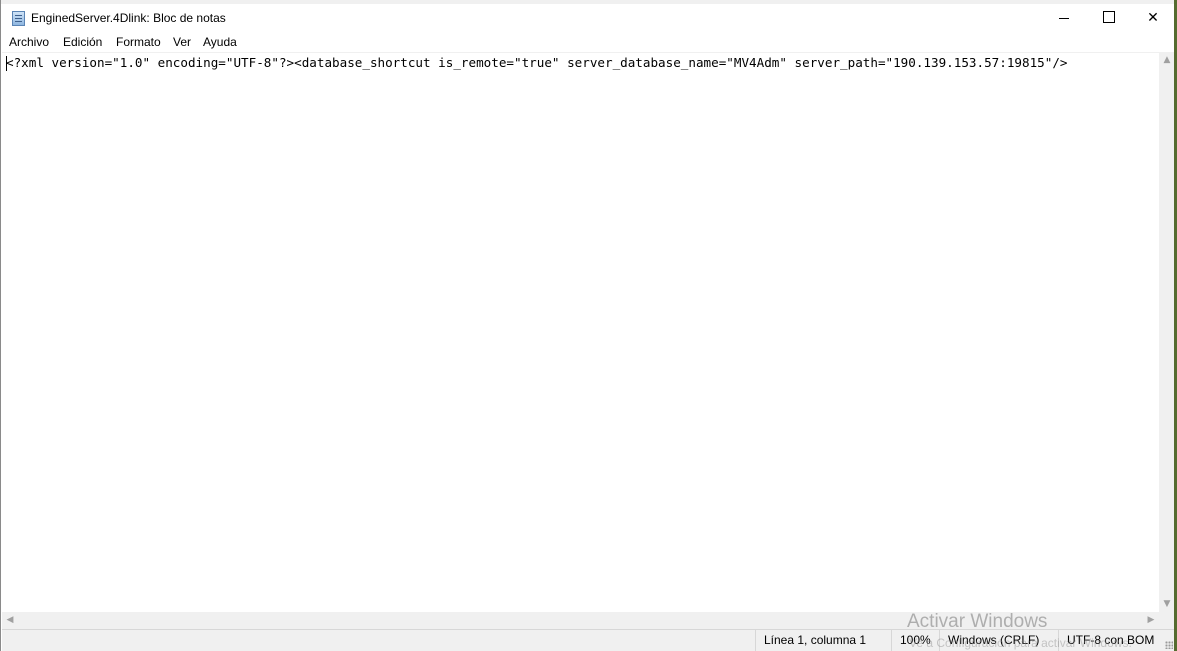 This screenshot has height=651, width=1177. Describe the element at coordinates (1167, 604) in the screenshot. I see `scroll-down-icon: ▼` at that location.